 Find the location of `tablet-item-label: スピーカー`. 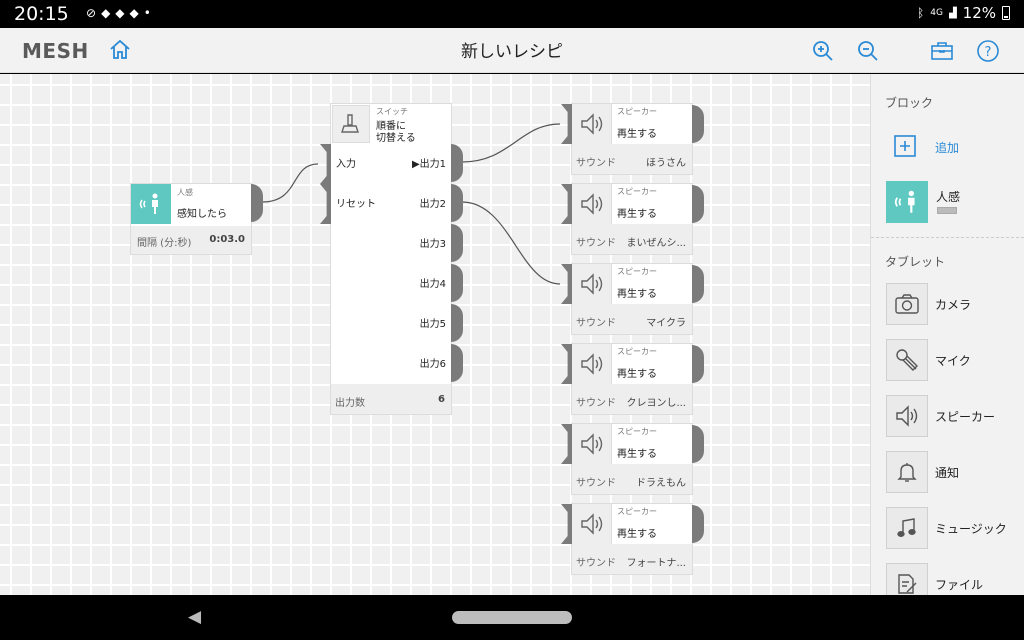

tablet-item-label: スピーカー is located at coordinates (965, 417).